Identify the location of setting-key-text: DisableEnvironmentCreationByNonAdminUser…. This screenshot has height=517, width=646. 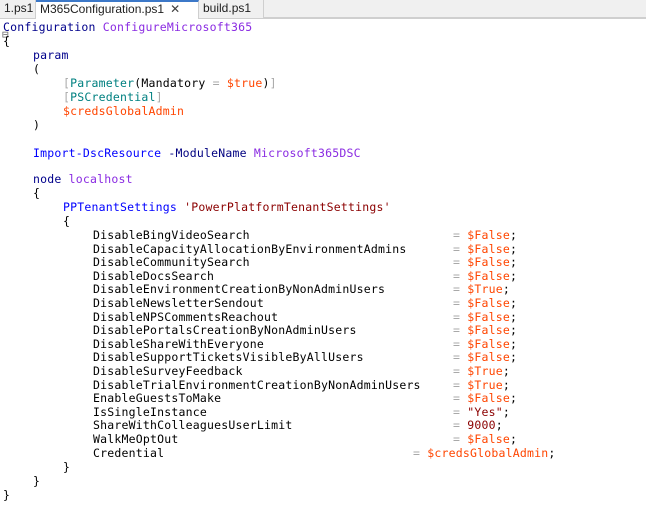
(239, 289).